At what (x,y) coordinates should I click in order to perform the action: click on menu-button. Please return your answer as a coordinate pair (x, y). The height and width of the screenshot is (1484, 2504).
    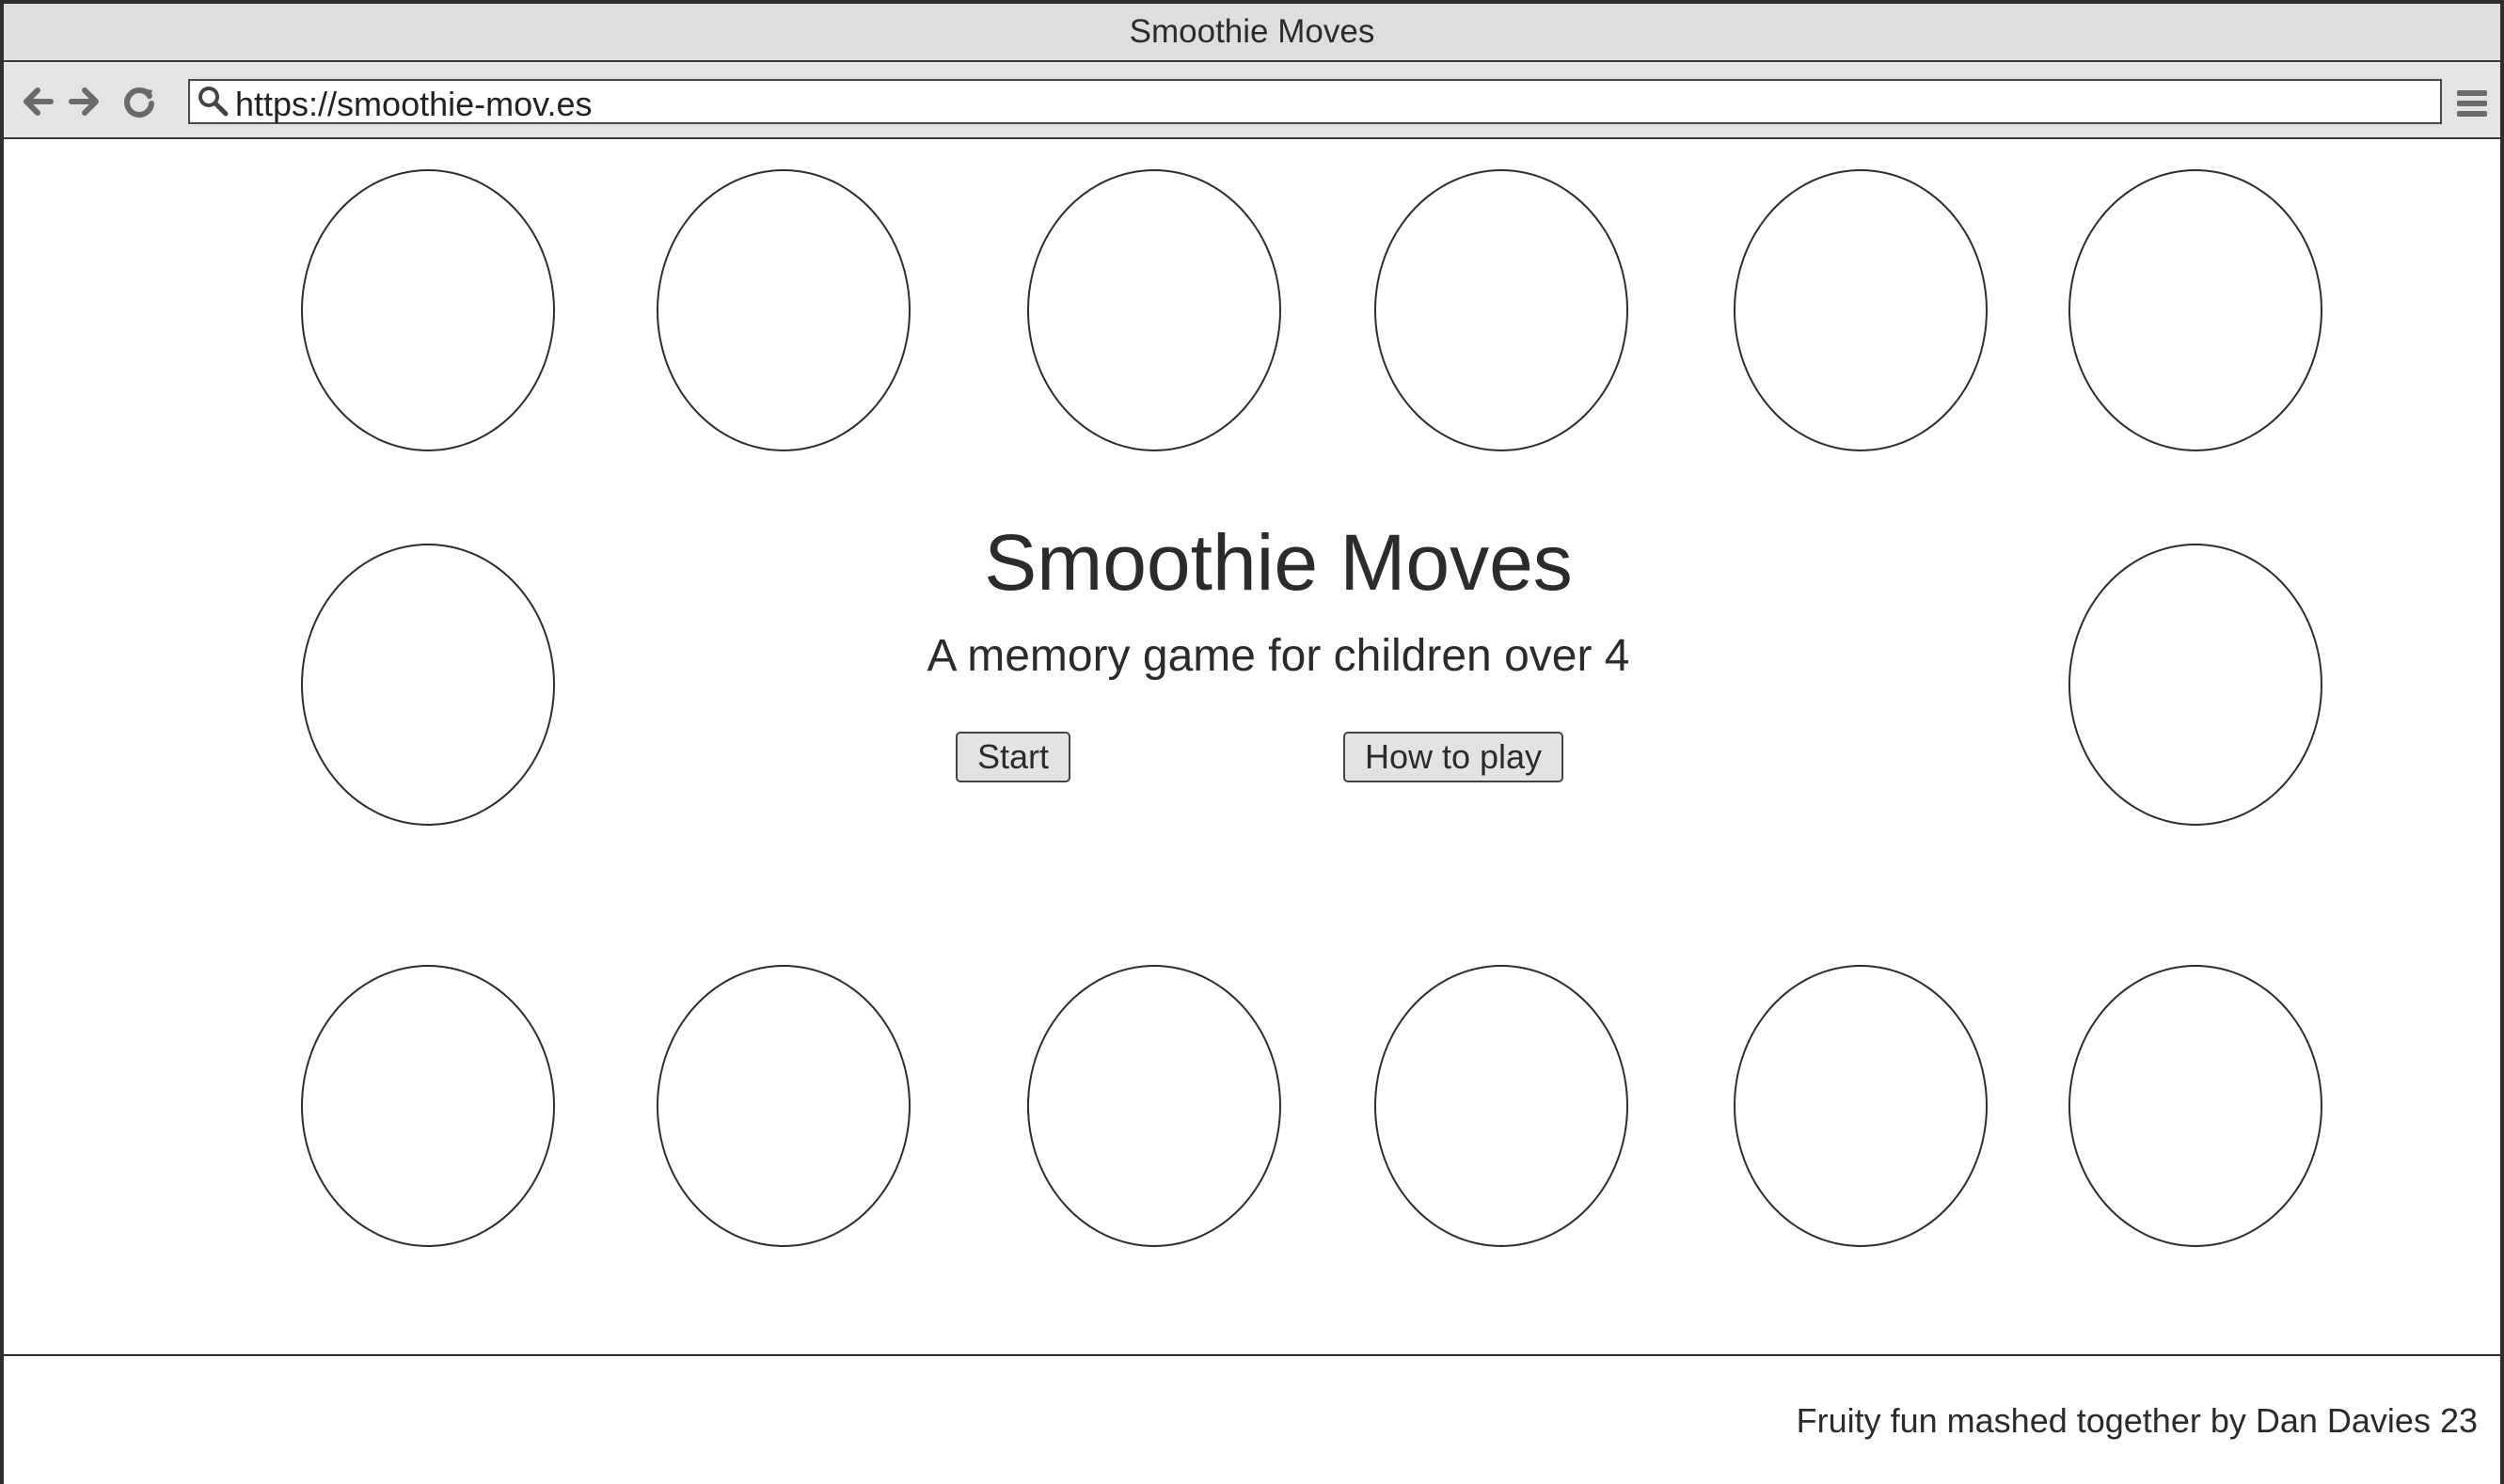
    Looking at the image, I should click on (2472, 103).